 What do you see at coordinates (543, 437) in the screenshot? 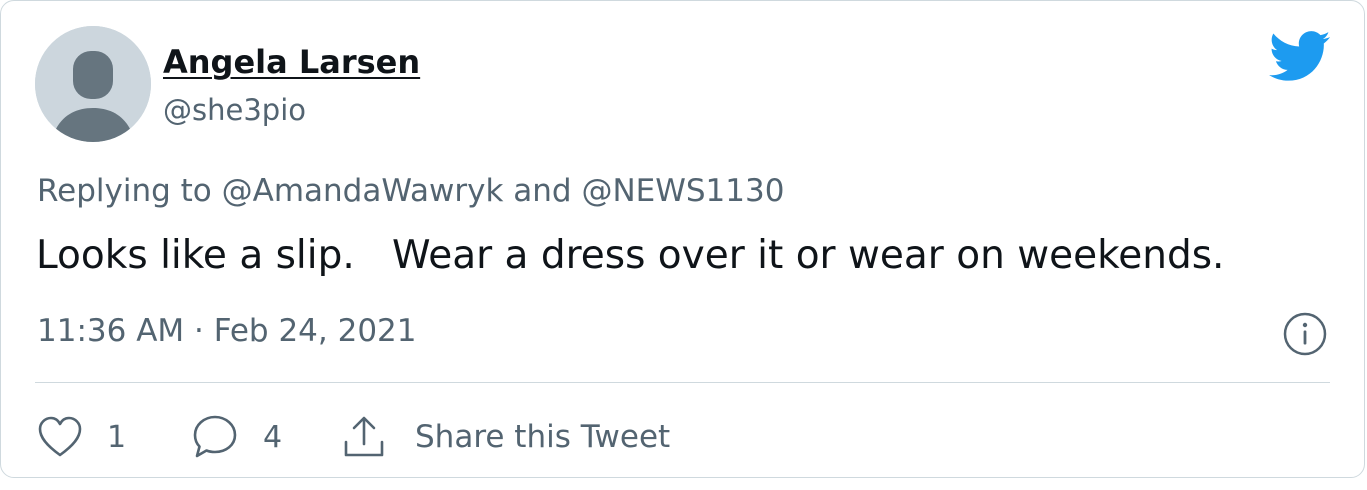
I see `share-label: Share this Tweet` at bounding box center [543, 437].